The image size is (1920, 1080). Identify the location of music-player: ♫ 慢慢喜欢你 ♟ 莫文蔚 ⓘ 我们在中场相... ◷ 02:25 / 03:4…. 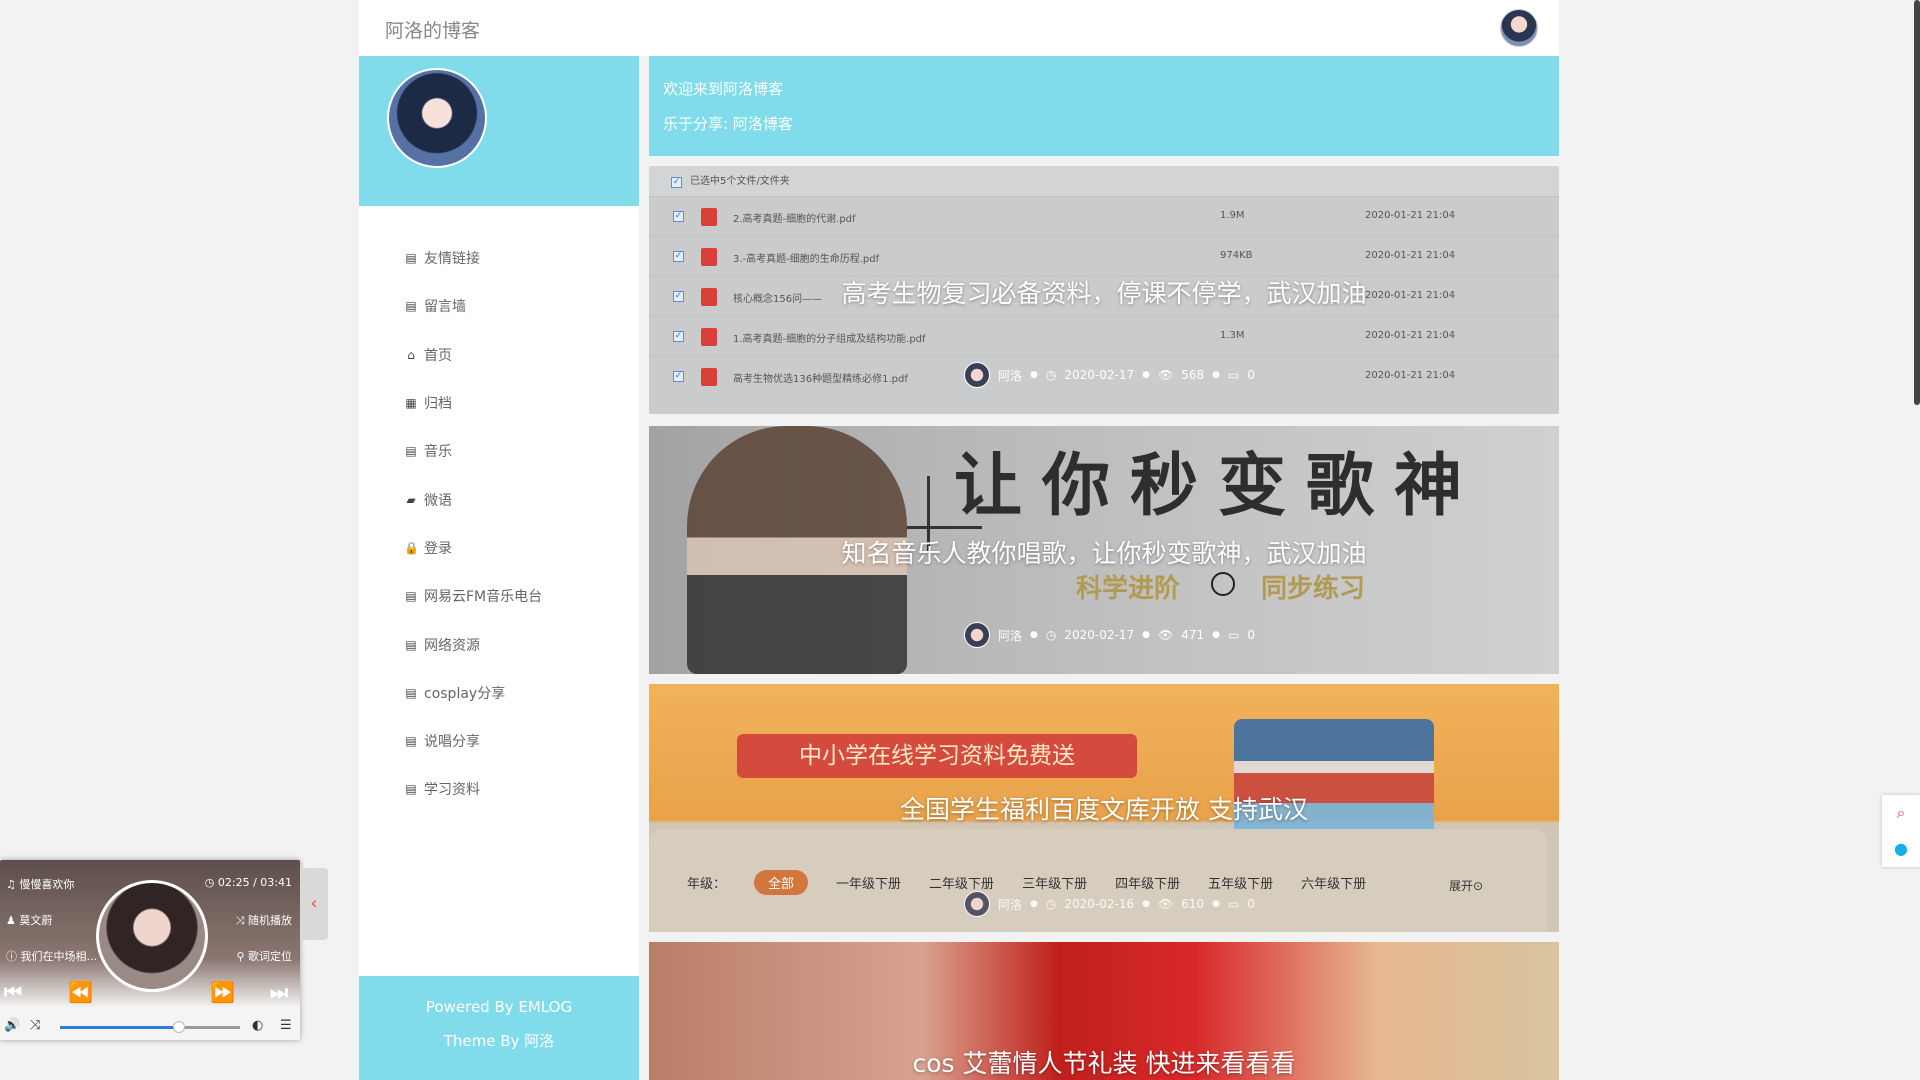
(150, 950).